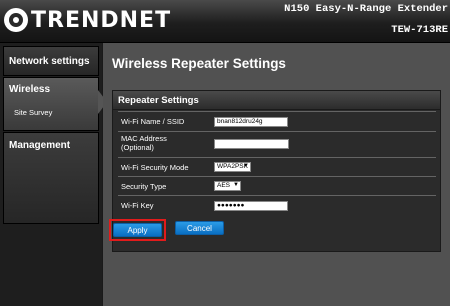 This screenshot has height=306, width=450. Describe the element at coordinates (277, 167) in the screenshot. I see `security-mode-row: Wi-Fi Security Mode WPA2PSK ▼` at that location.